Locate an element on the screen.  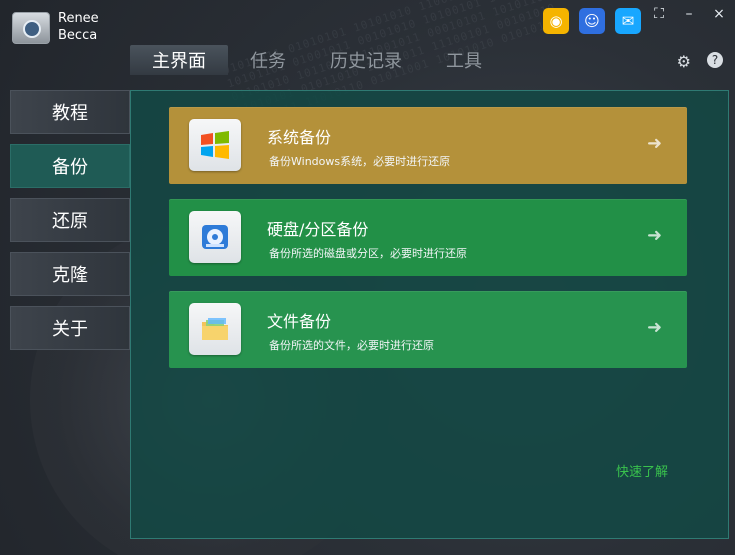
quick-learn-link: 快速了解 is located at coordinates (642, 470).